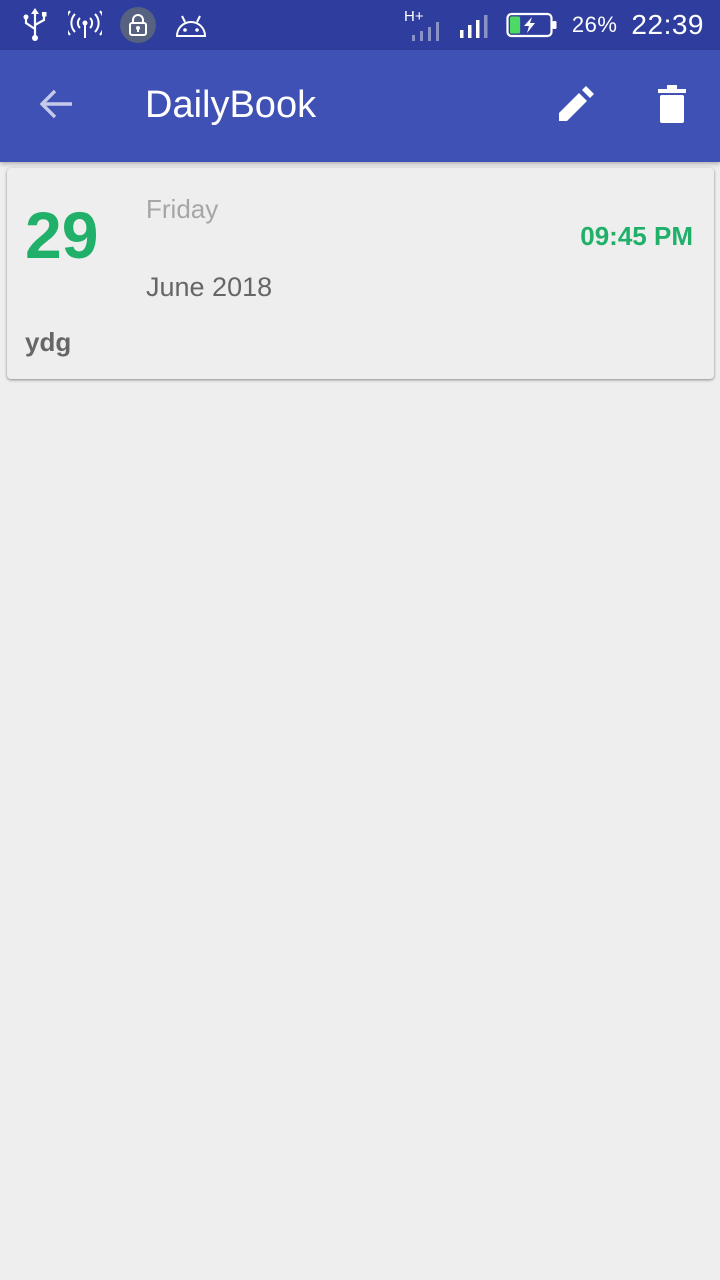 This screenshot has width=720, height=1280. I want to click on back-button, so click(56, 106).